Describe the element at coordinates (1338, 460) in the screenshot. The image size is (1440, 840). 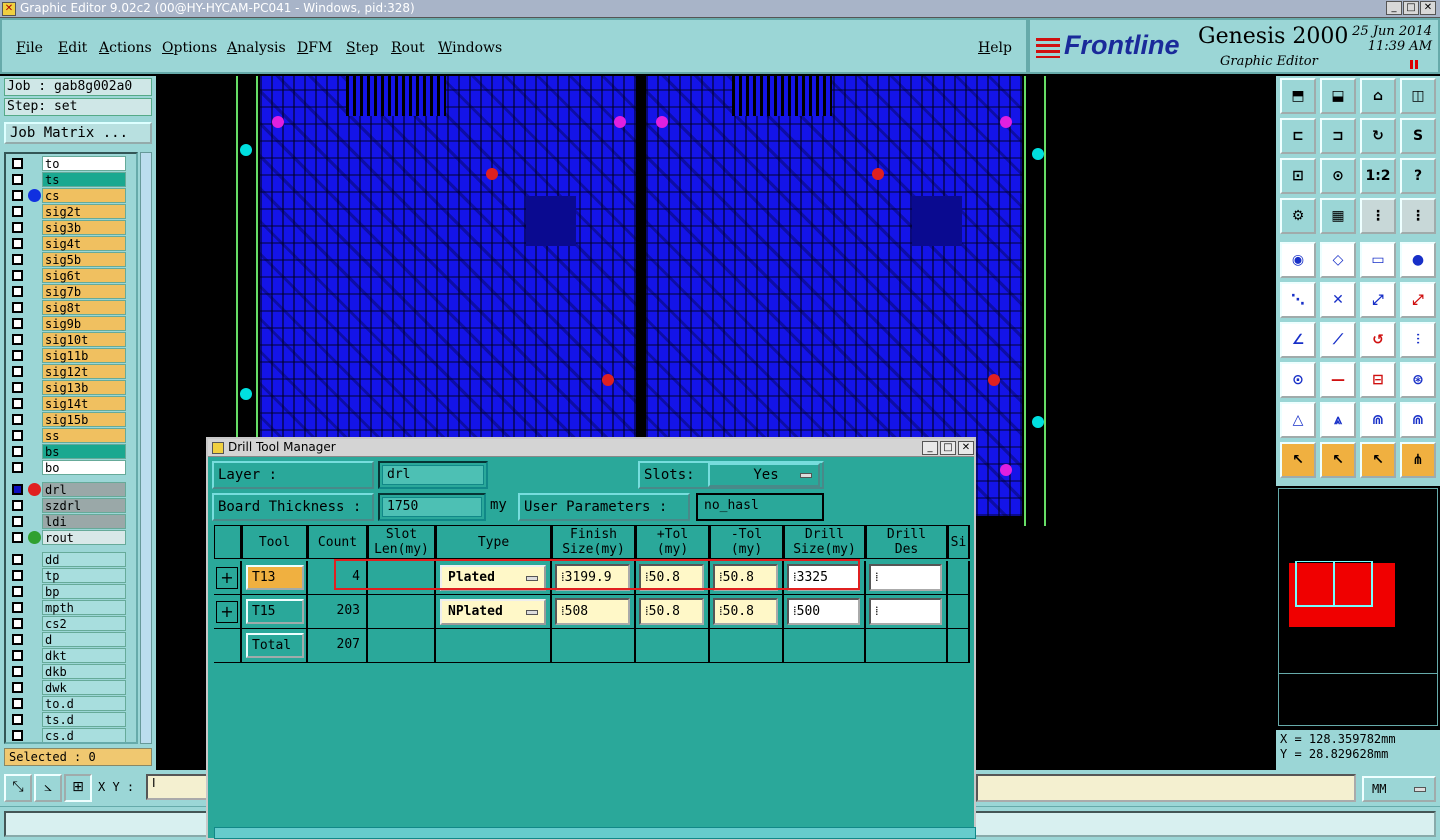
I see `pointer-box-icon: ↖` at that location.